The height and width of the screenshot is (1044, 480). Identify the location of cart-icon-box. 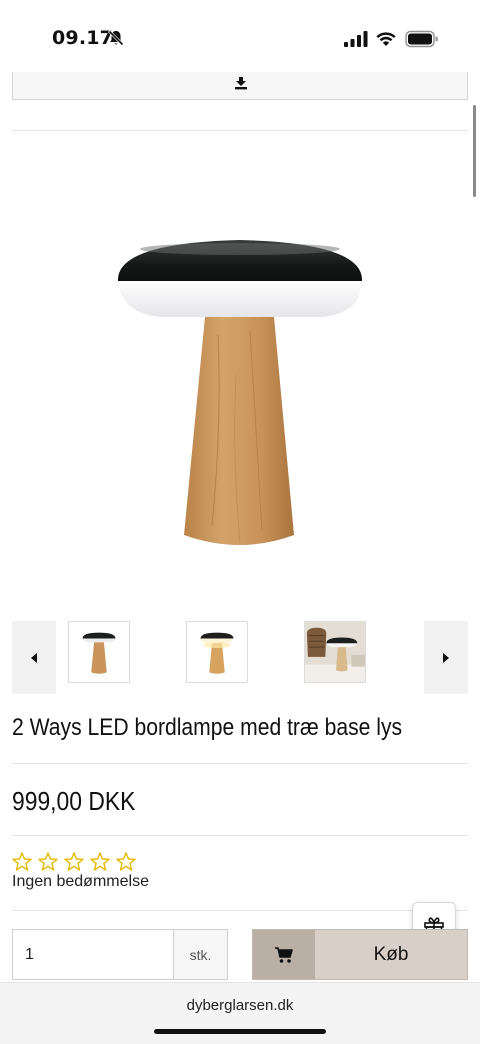
(284, 954).